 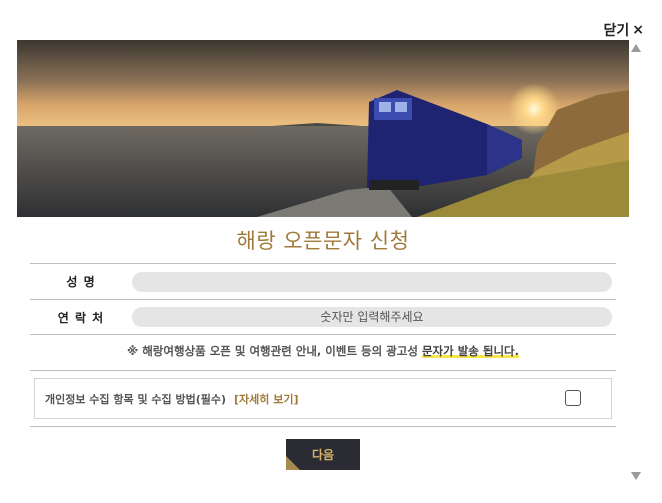 I want to click on scroll-up-arrow-icon, so click(x=636, y=48).